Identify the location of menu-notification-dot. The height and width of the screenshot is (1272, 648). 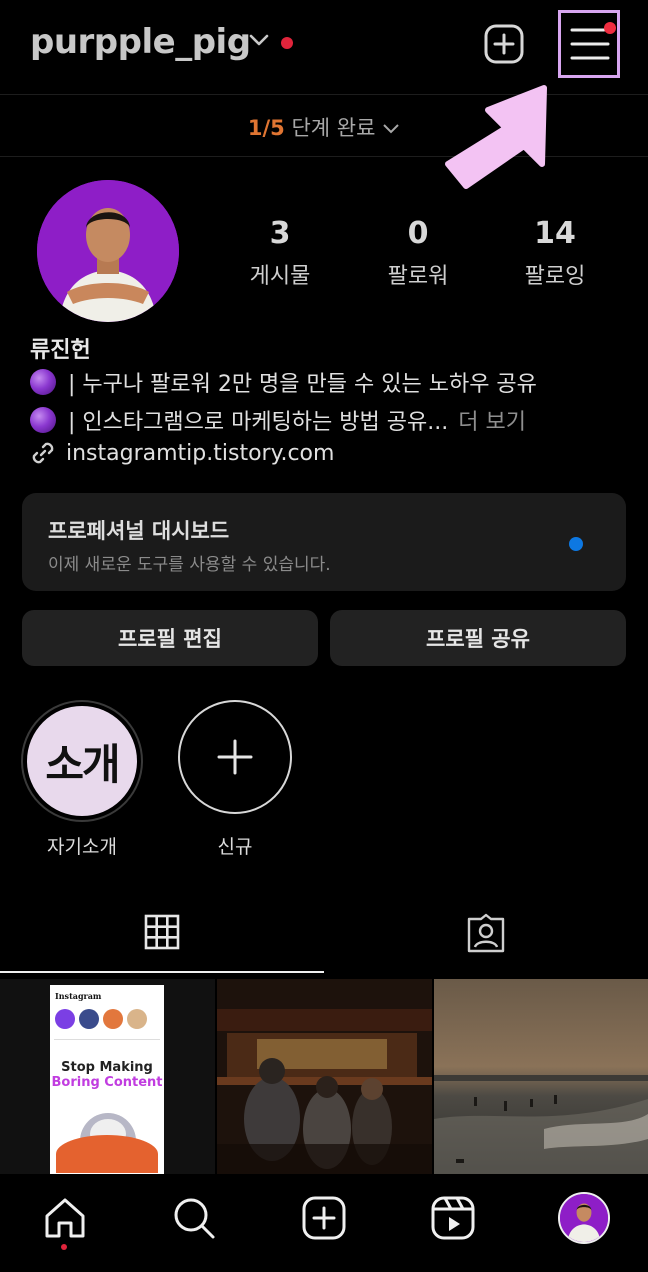
(610, 28).